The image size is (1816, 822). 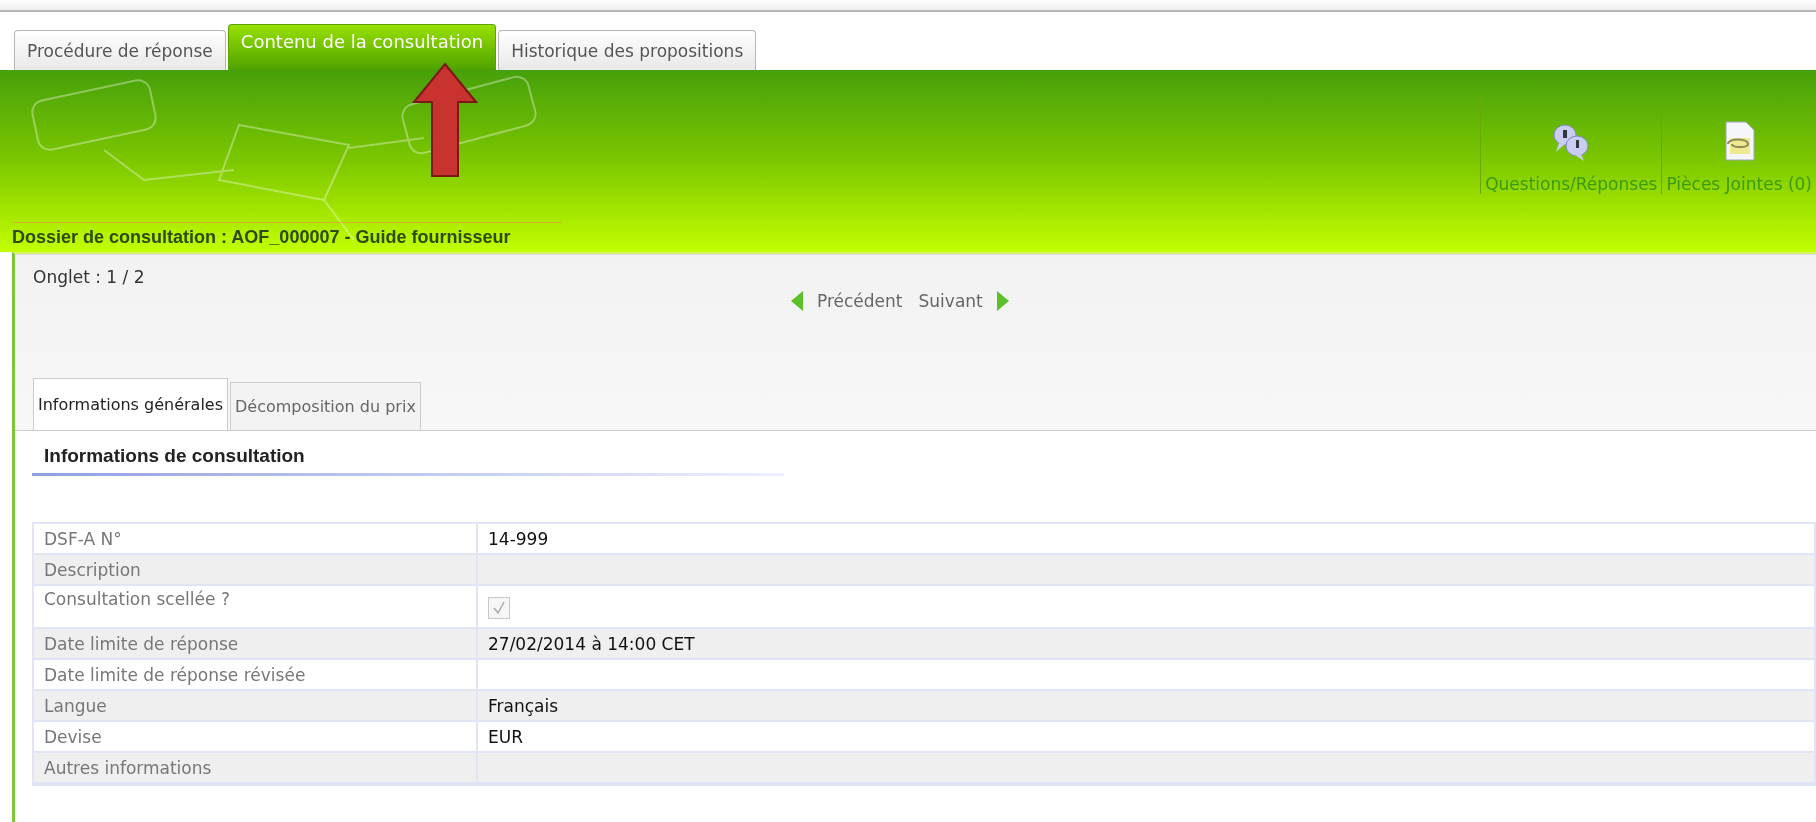 What do you see at coordinates (261, 237) in the screenshot?
I see `page-title: Dossier de consultation : AOF_000007 - Guide fournisseur` at bounding box center [261, 237].